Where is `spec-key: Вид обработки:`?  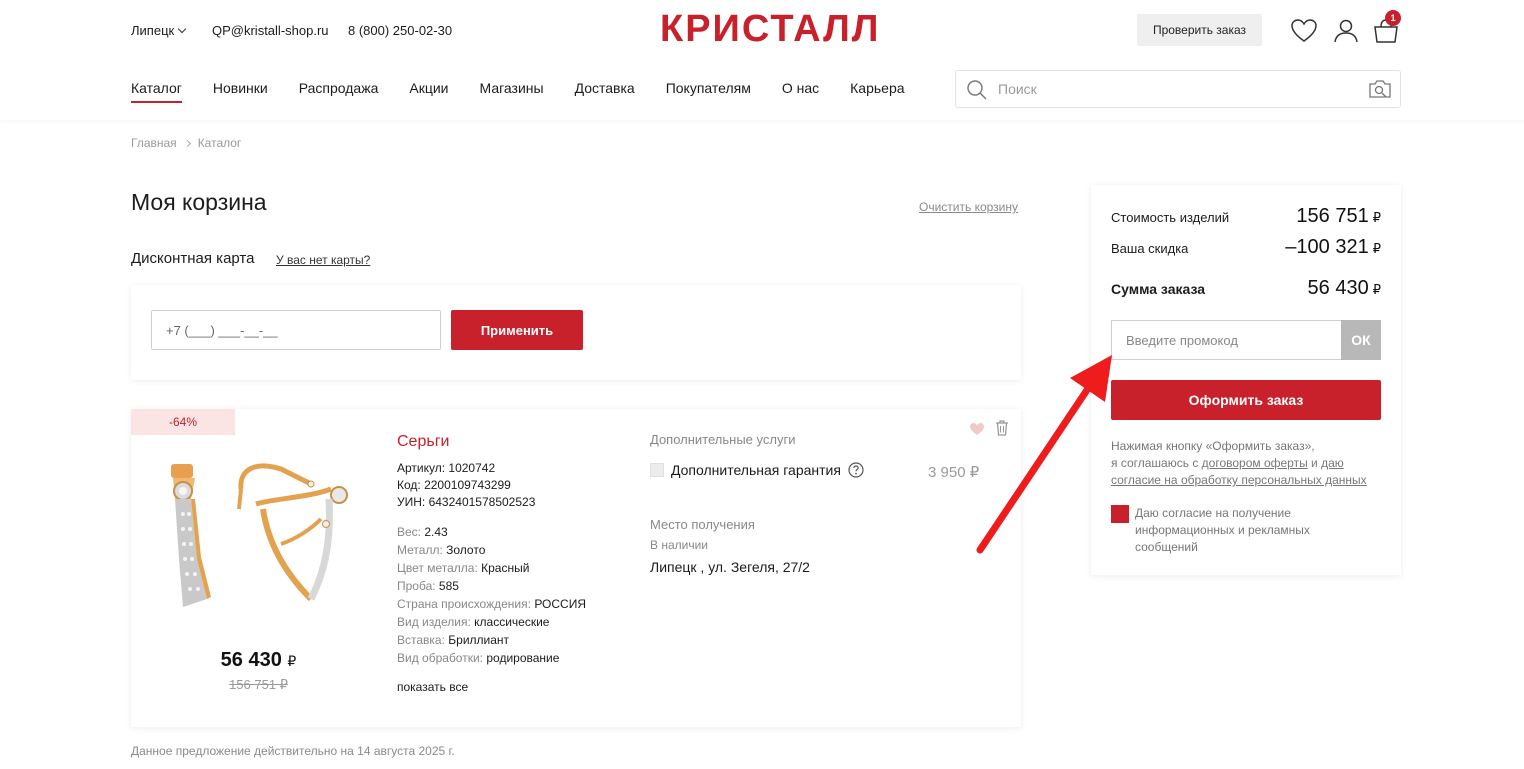 spec-key: Вид обработки: is located at coordinates (440, 658).